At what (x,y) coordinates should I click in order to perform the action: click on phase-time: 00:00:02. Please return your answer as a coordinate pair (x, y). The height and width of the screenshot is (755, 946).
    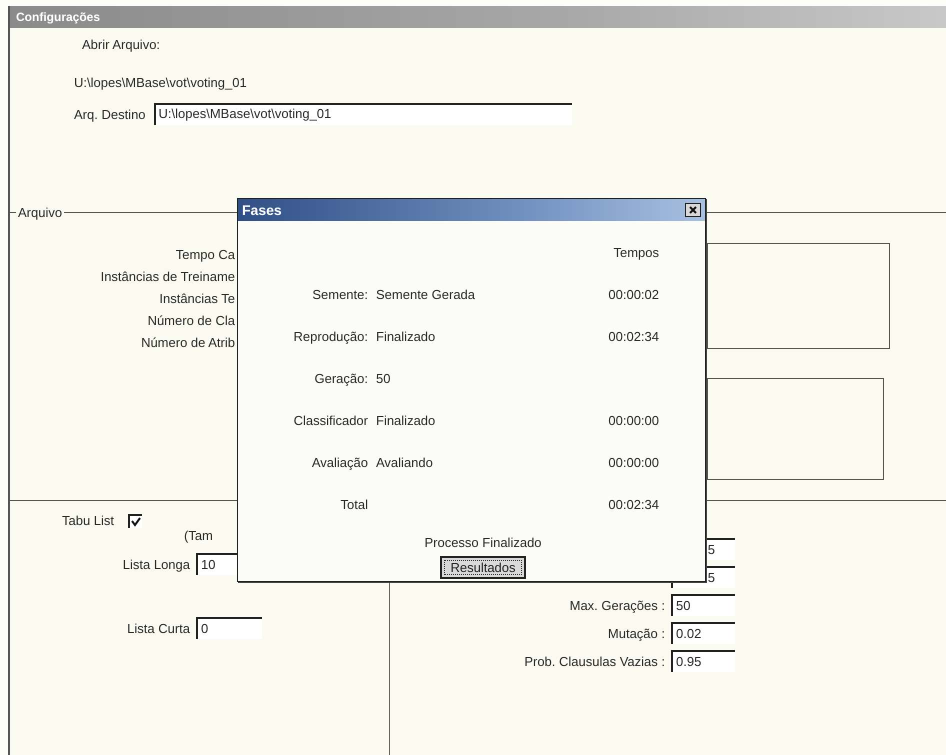
    Looking at the image, I should click on (633, 295).